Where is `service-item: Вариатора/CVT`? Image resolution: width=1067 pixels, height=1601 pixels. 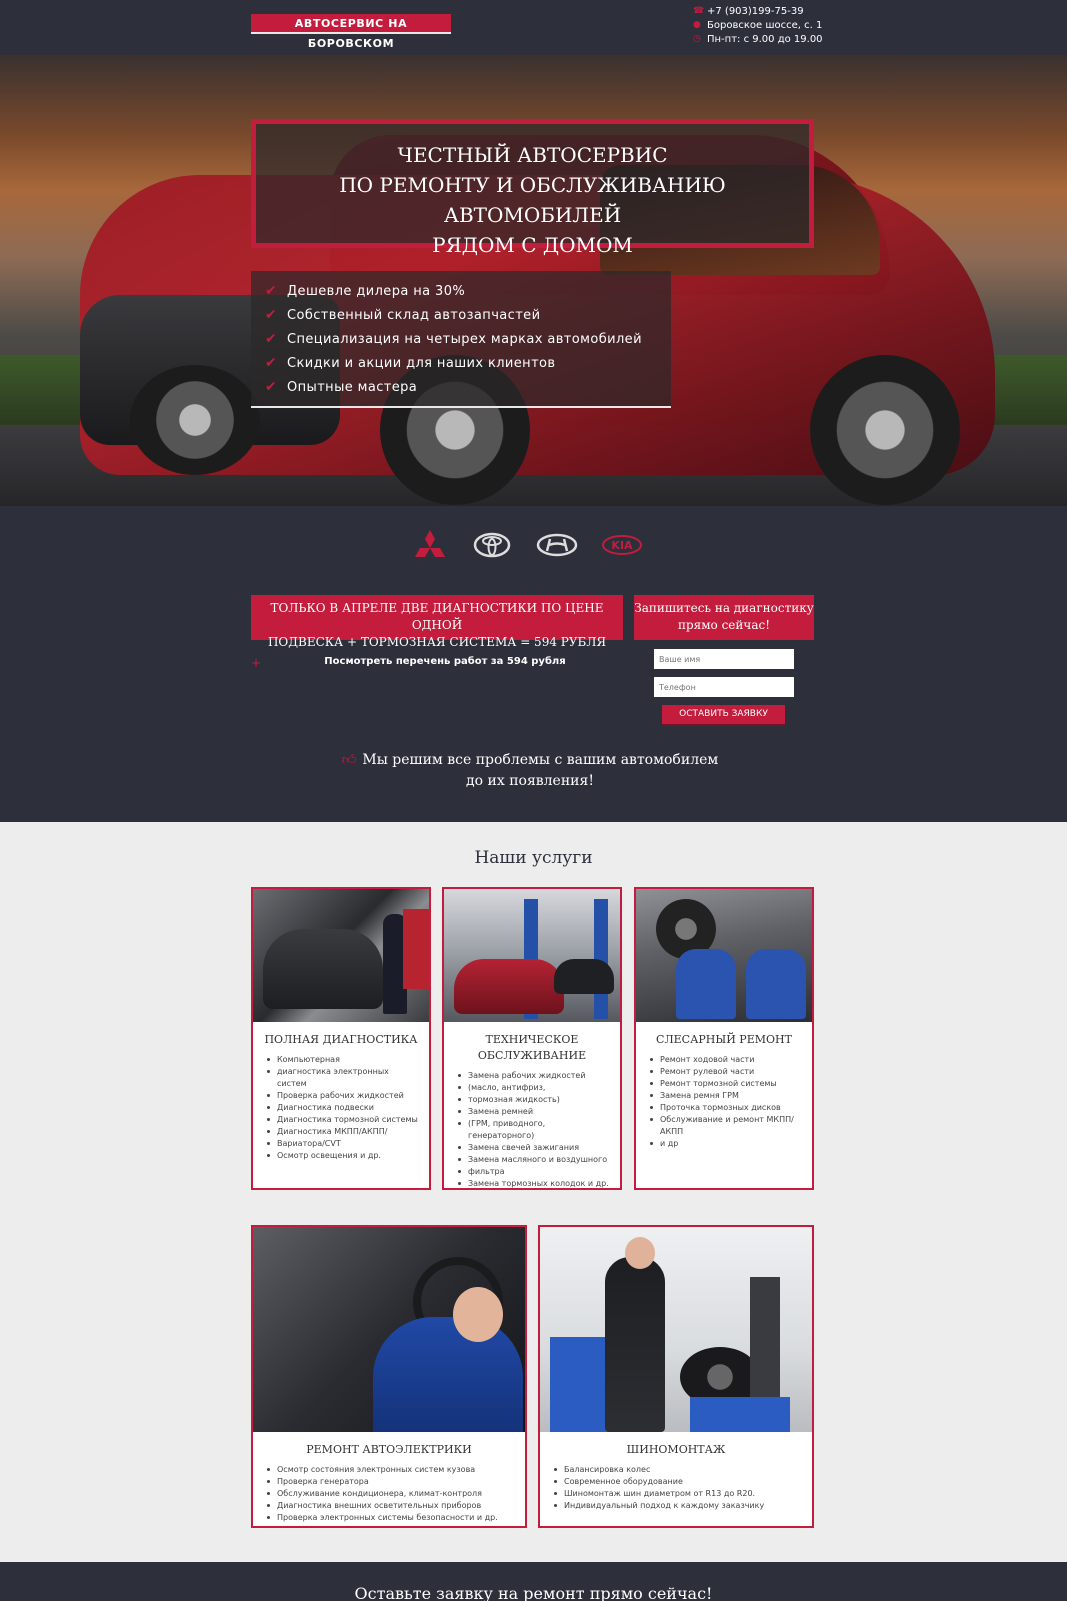
service-item: Вариатора/CVT is located at coordinates (344, 1144).